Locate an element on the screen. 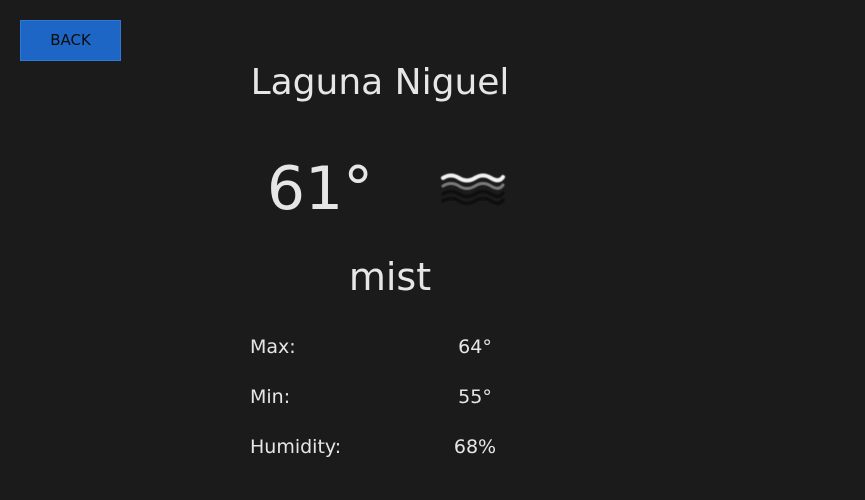 This screenshot has height=500, width=865. max-value: 64° is located at coordinates (475, 347).